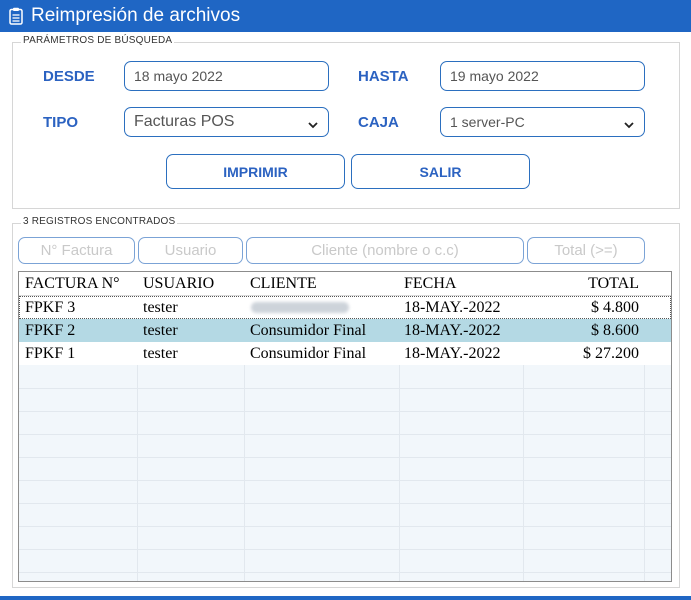  I want to click on search-parameters-legend: PARÁMETROS DE BÚSQUEDA, so click(98, 40).